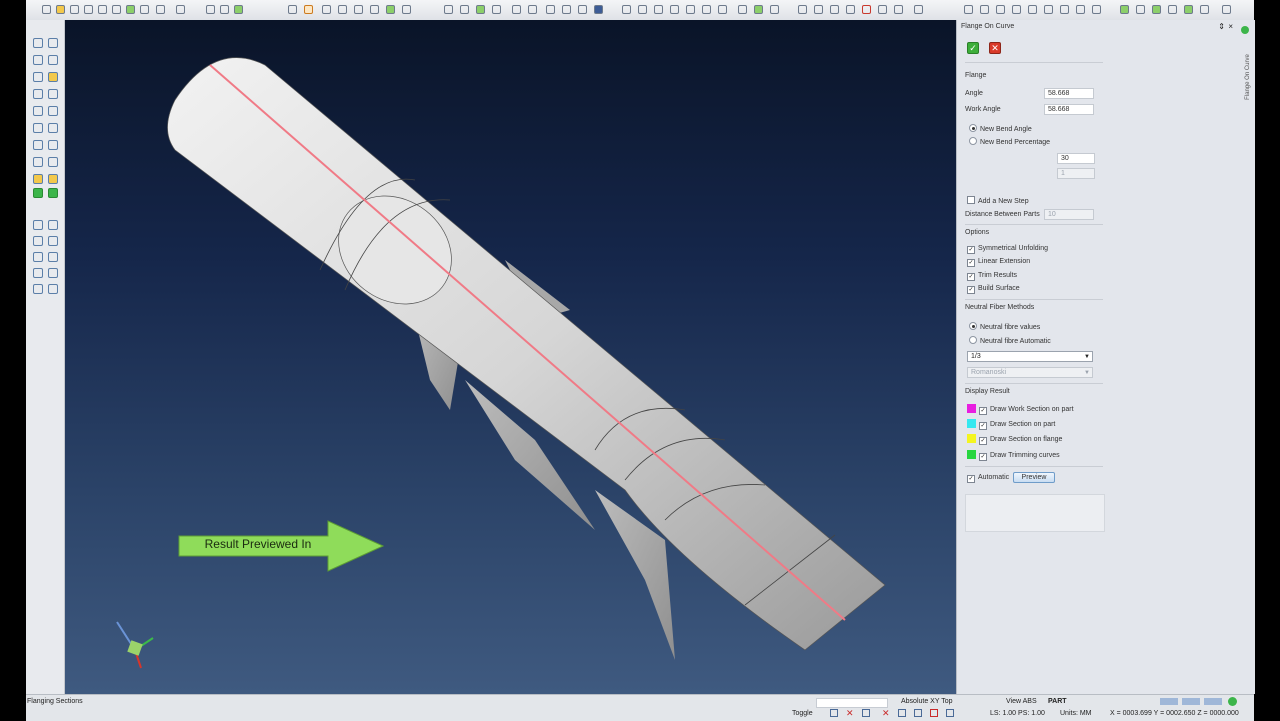  I want to click on open-file-icon, so click(60, 9).